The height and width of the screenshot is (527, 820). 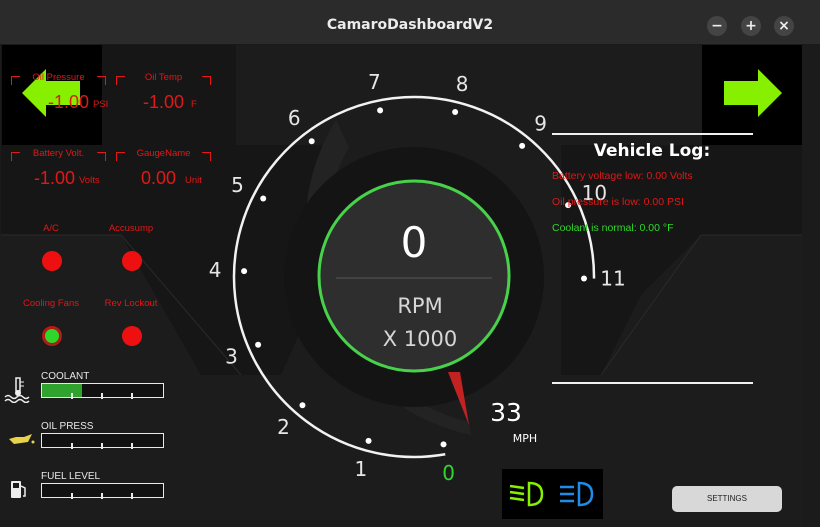 I want to click on log-entry: Coolant is normal: 0.00 °F, so click(x=613, y=228).